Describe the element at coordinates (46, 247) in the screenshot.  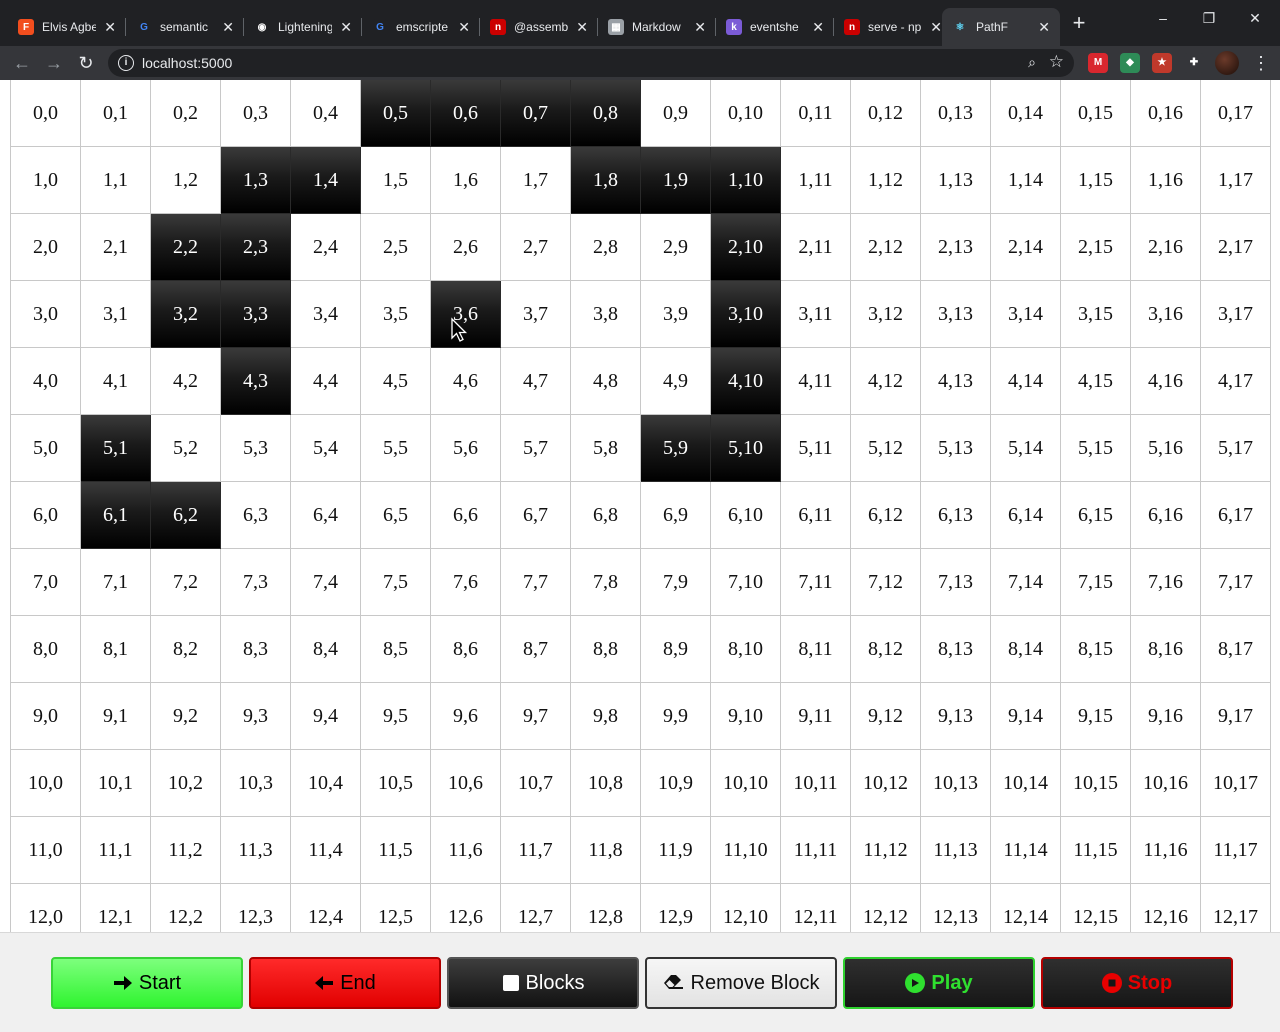
I see `grid-cell: 2,0` at that location.